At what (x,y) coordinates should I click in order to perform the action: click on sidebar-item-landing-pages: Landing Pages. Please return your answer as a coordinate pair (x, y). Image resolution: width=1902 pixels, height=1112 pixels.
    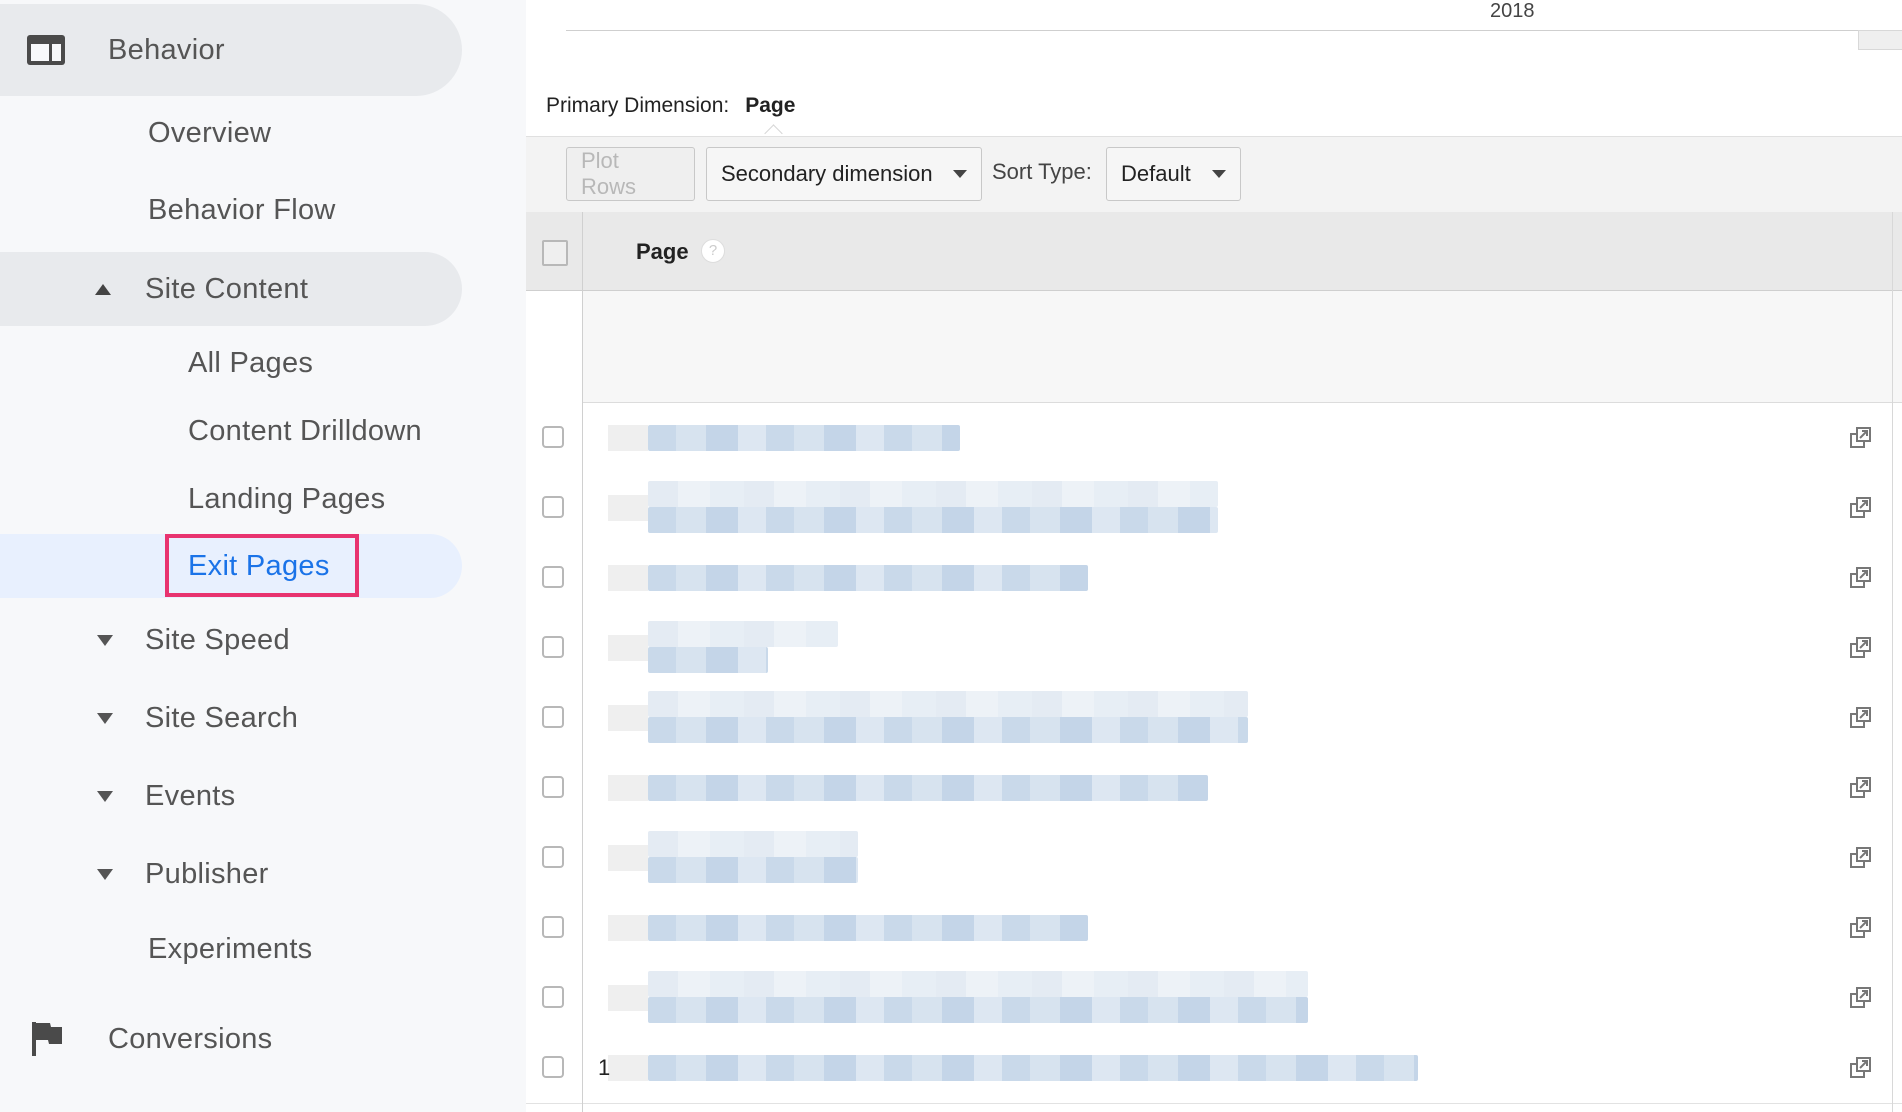
    Looking at the image, I should click on (286, 499).